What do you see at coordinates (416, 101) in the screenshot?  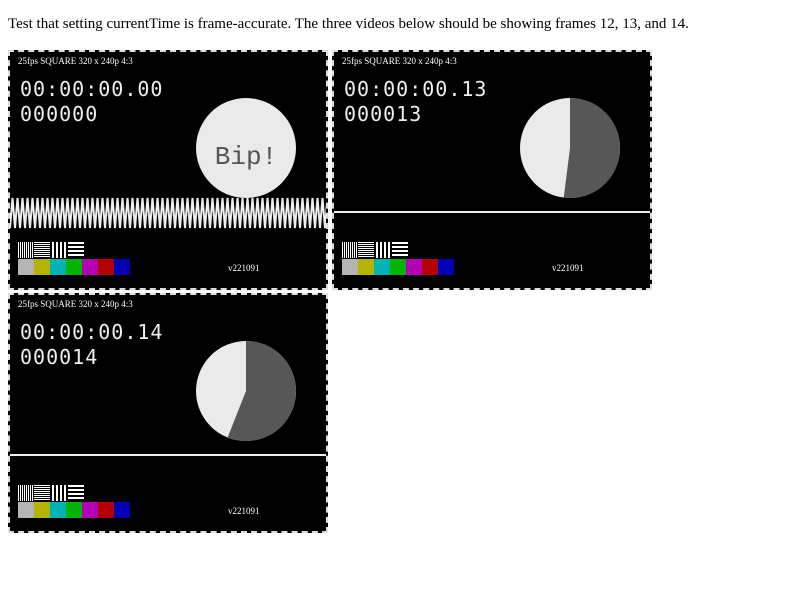 I see `timecode: 00:00:00.13 000013` at bounding box center [416, 101].